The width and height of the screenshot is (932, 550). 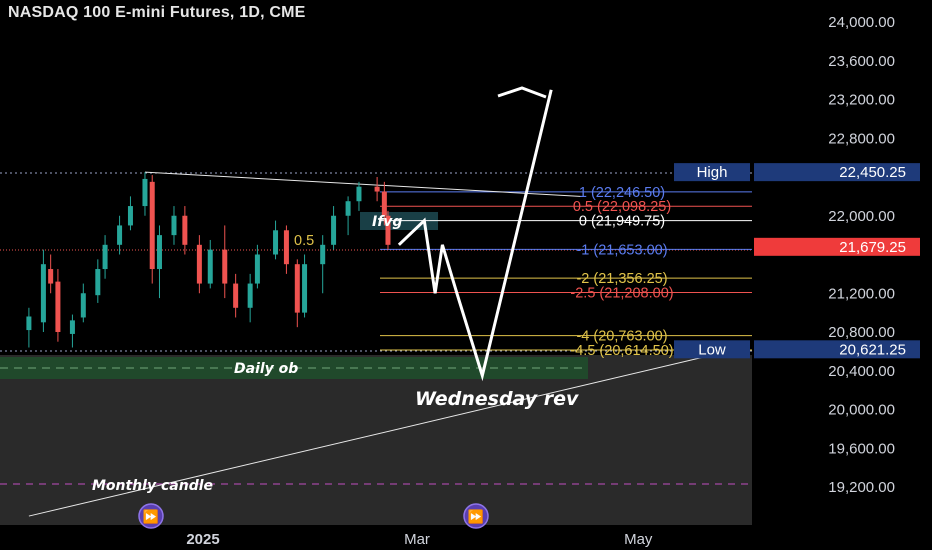 What do you see at coordinates (861, 216) in the screenshot?
I see `y-tick-label: 22,000.00` at bounding box center [861, 216].